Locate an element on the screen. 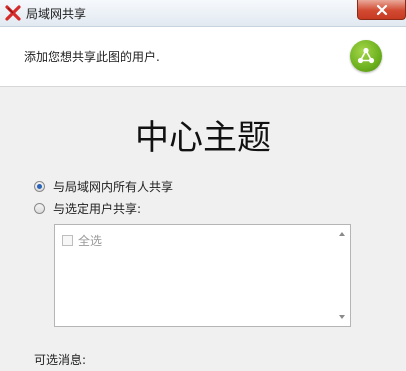 The height and width of the screenshot is (371, 406). select-all-item: 全选 is located at coordinates (82, 240).